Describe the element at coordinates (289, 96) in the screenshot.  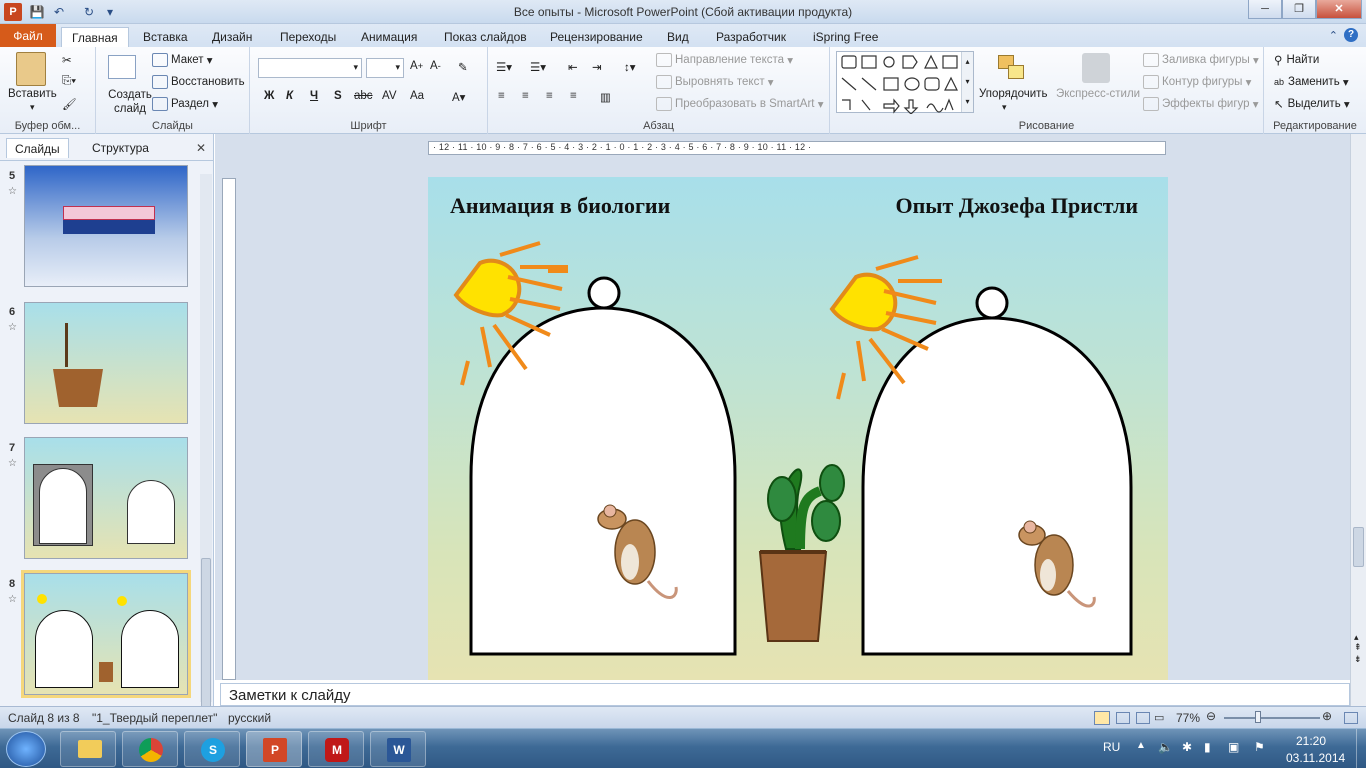
I see `italic-button: К` at that location.